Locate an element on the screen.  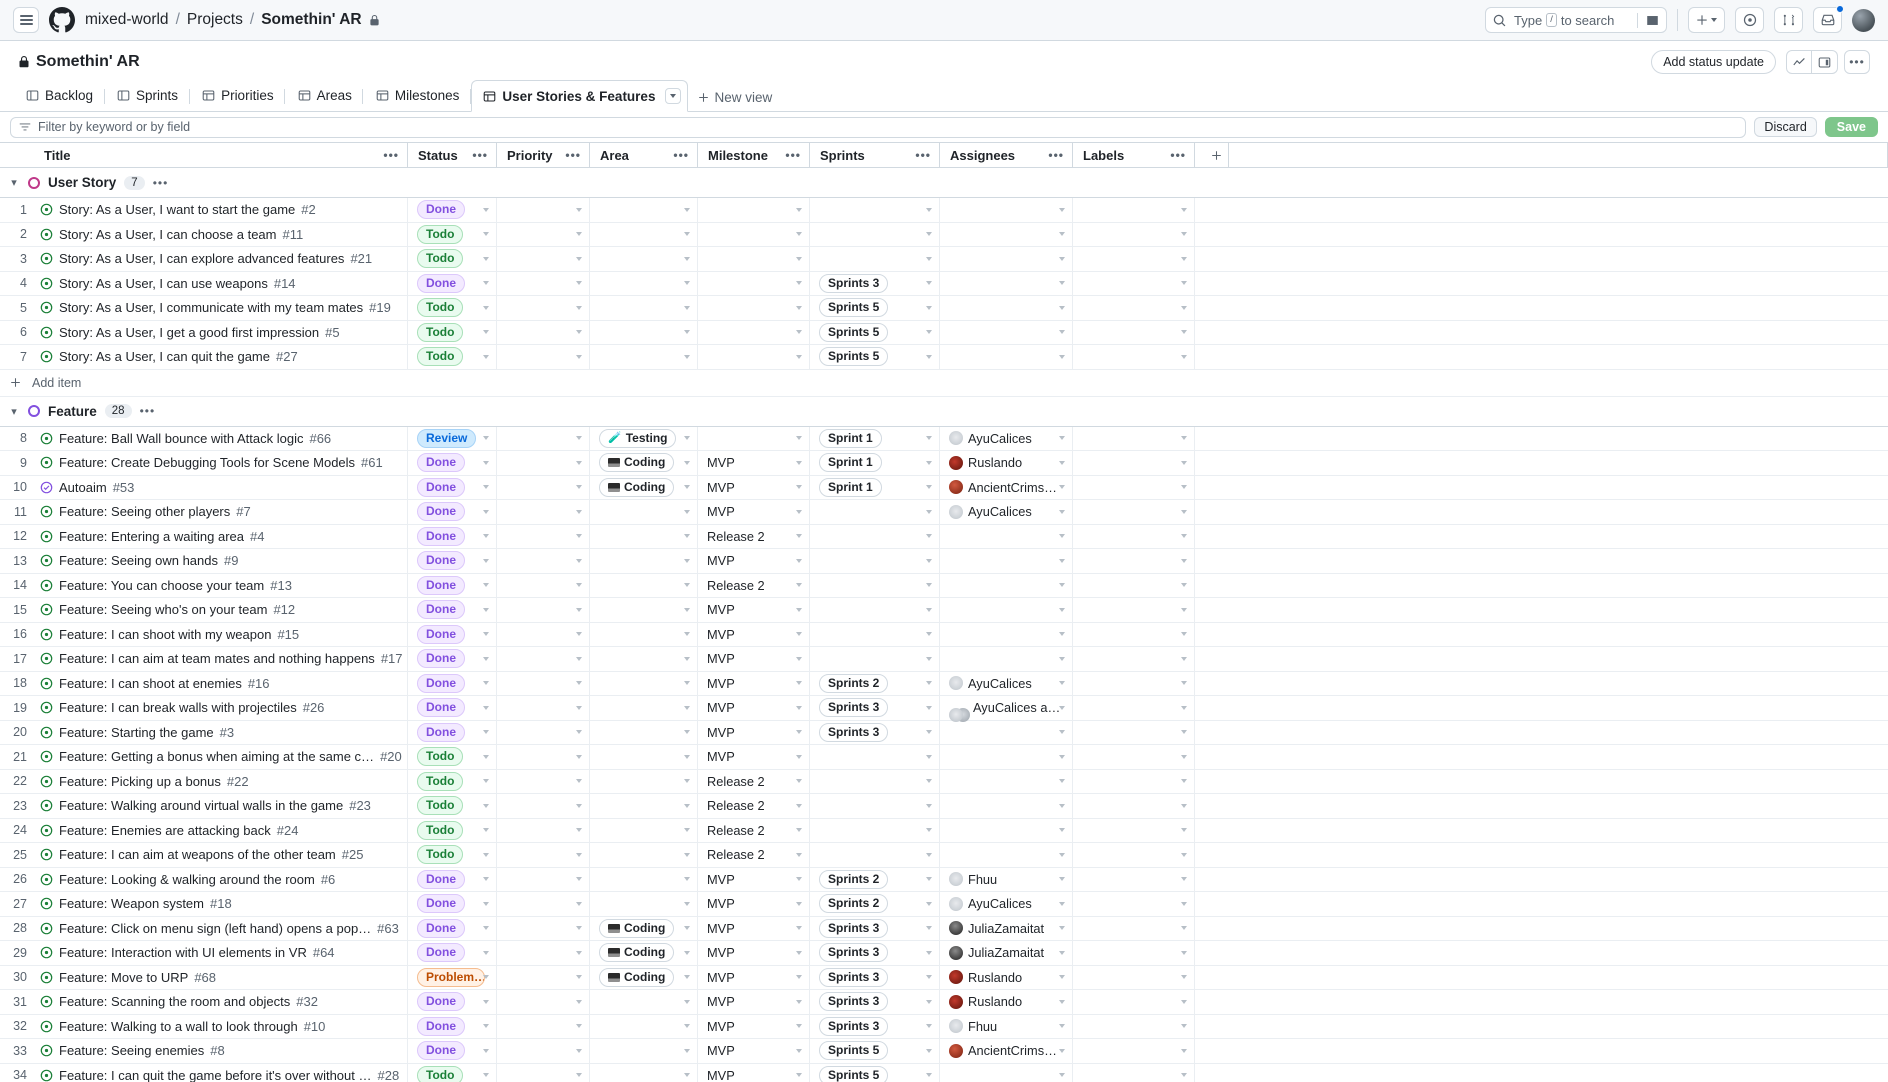
cell-status: Todo is located at coordinates (452, 1072).